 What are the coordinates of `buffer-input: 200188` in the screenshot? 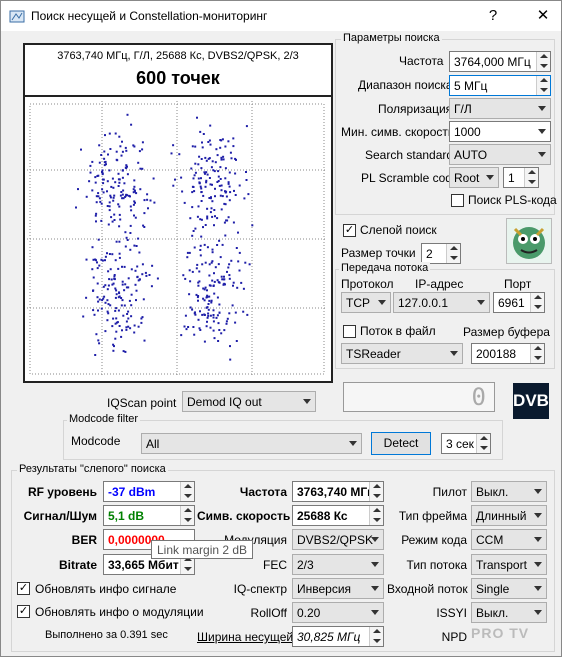 It's located at (508, 353).